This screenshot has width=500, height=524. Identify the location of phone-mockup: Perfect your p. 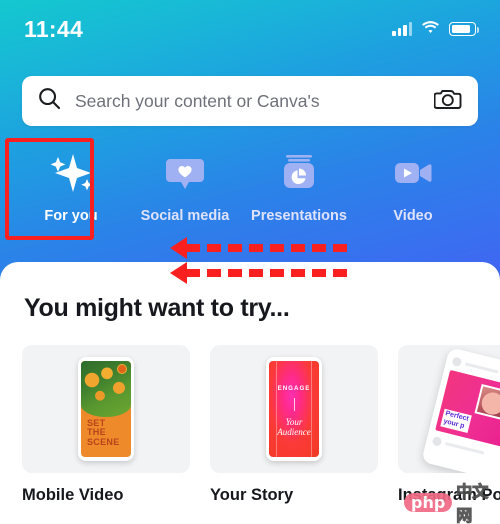
(460, 410).